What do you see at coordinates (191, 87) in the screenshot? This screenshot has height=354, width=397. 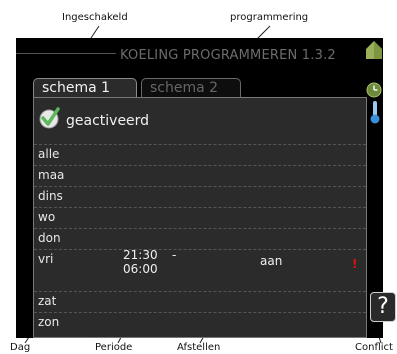 I see `tab-schema-2: schema 2` at bounding box center [191, 87].